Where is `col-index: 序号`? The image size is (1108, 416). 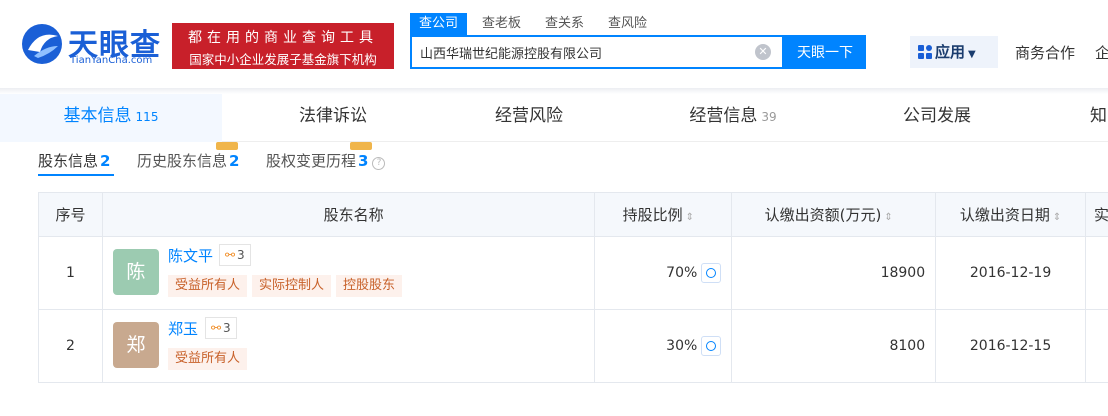
col-index: 序号 is located at coordinates (70, 214).